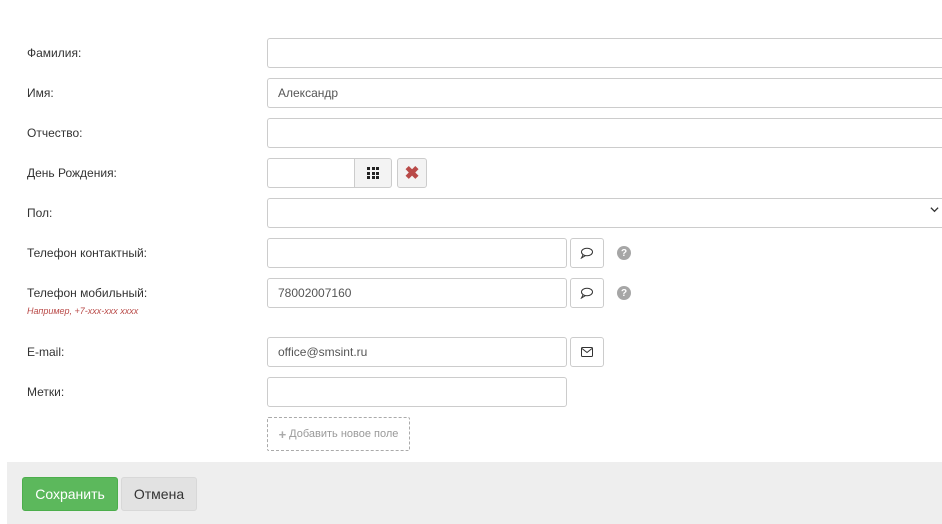  I want to click on phone-contact-label: Телефон контактный:, so click(87, 253).